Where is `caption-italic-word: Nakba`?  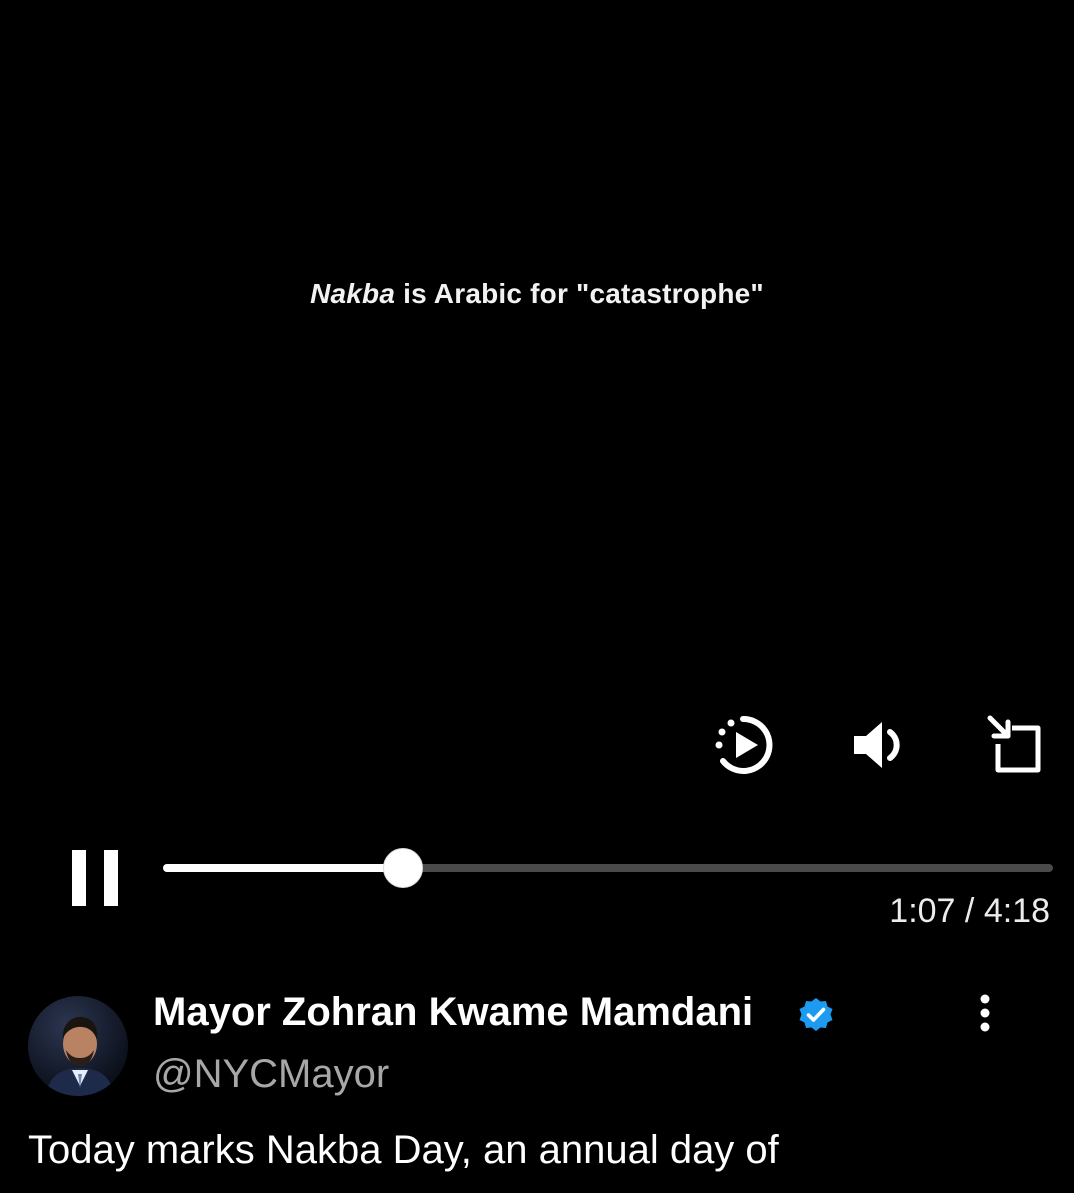
caption-italic-word: Nakba is located at coordinates (353, 293).